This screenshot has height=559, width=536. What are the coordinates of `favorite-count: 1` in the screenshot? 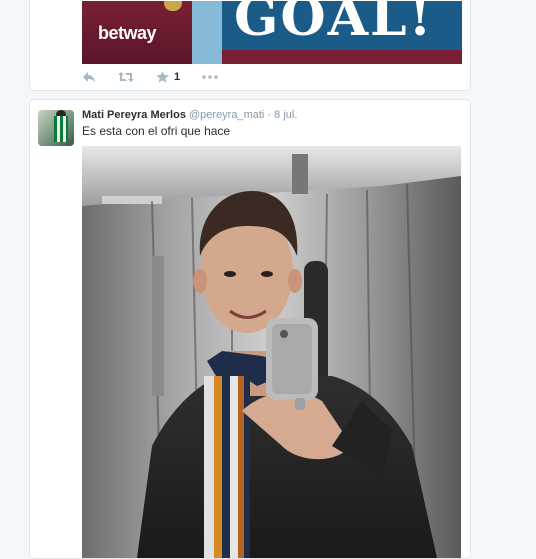 It's located at (177, 77).